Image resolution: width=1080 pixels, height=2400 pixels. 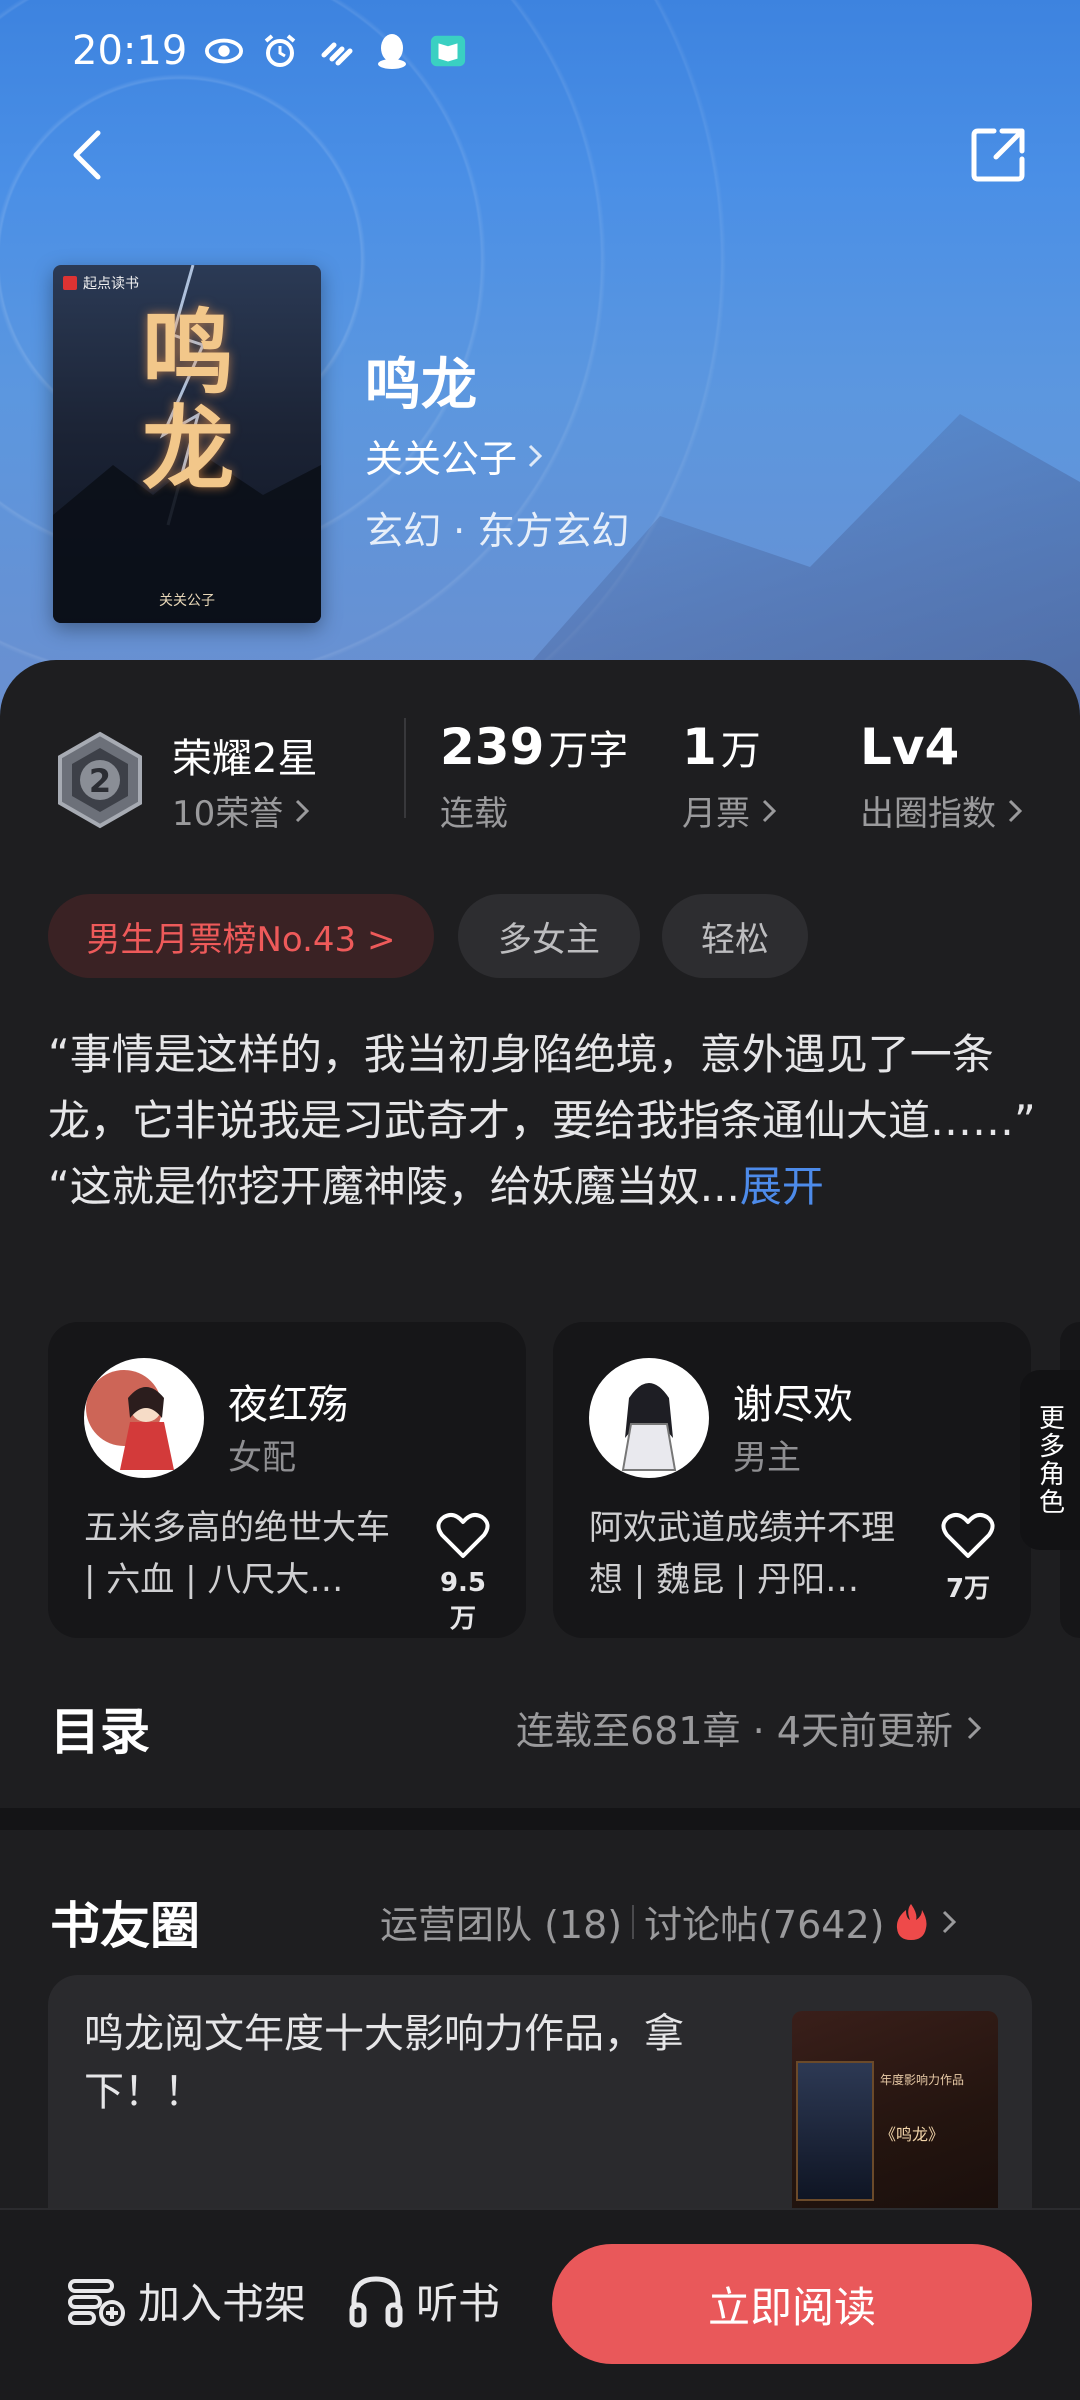 What do you see at coordinates (436, 1186) in the screenshot?
I see `synopsis-line-2: “这就是你挖开魔神陵，给妖魔当奴...展开` at bounding box center [436, 1186].